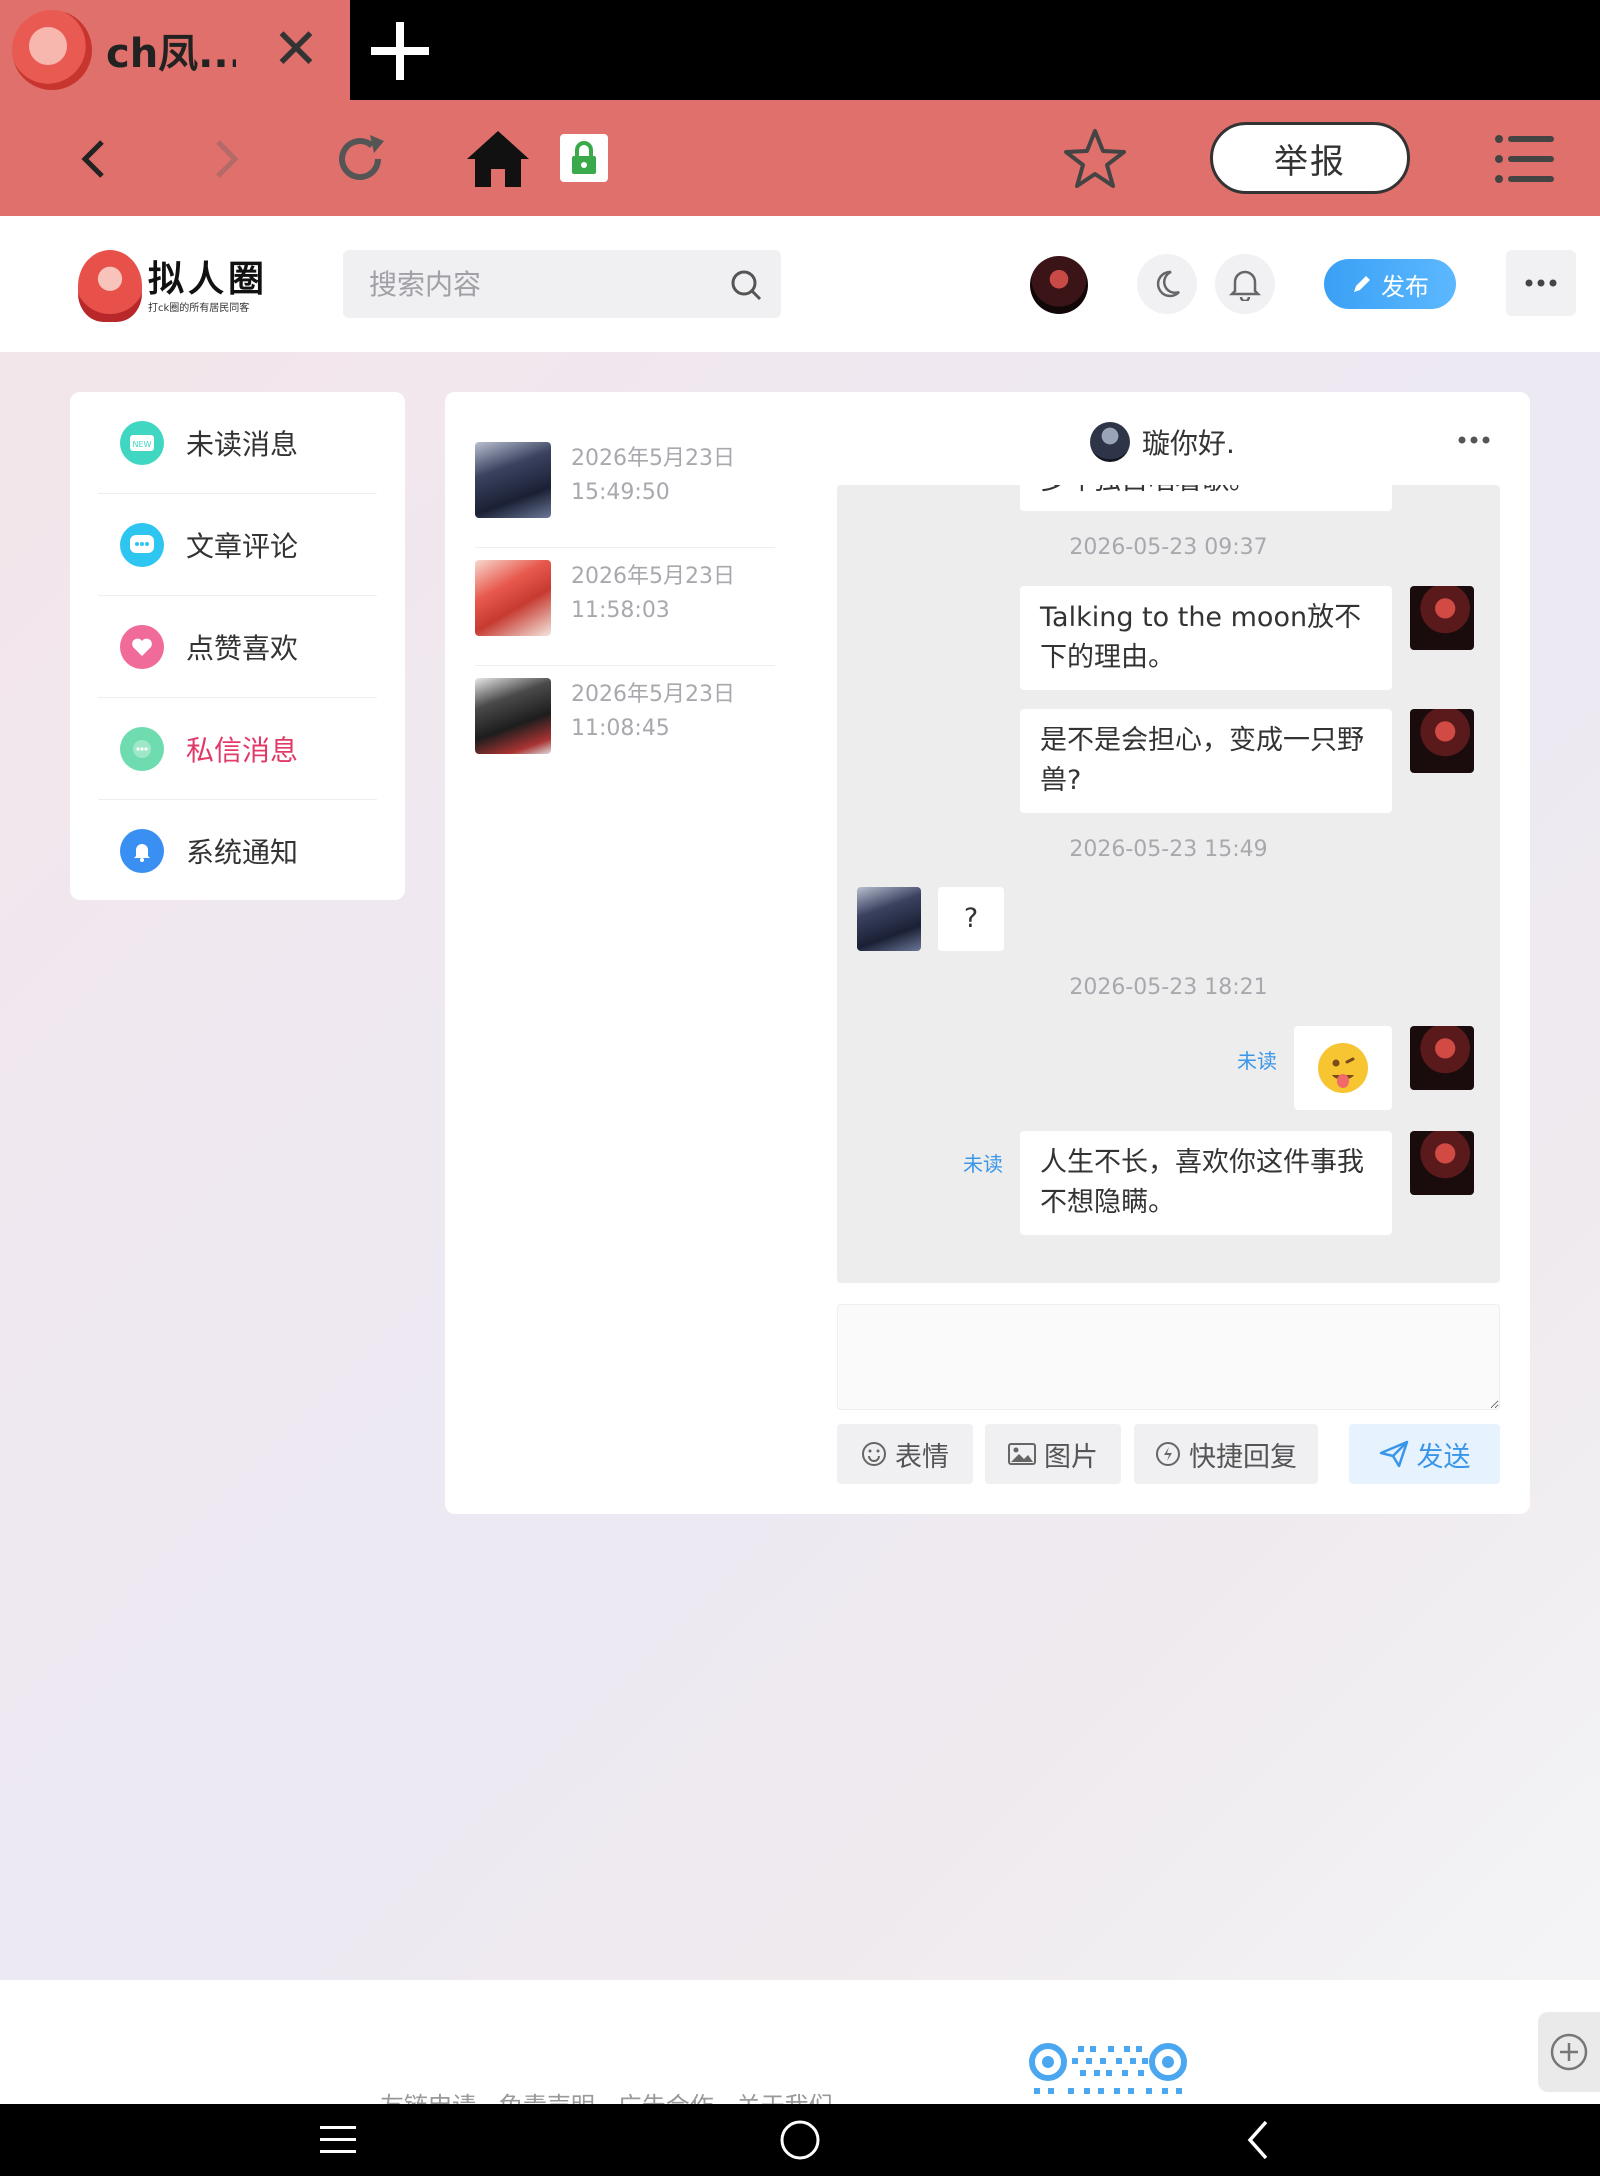 This screenshot has width=1600, height=2176. What do you see at coordinates (1405, 286) in the screenshot?
I see `publish-label: 发布` at bounding box center [1405, 286].